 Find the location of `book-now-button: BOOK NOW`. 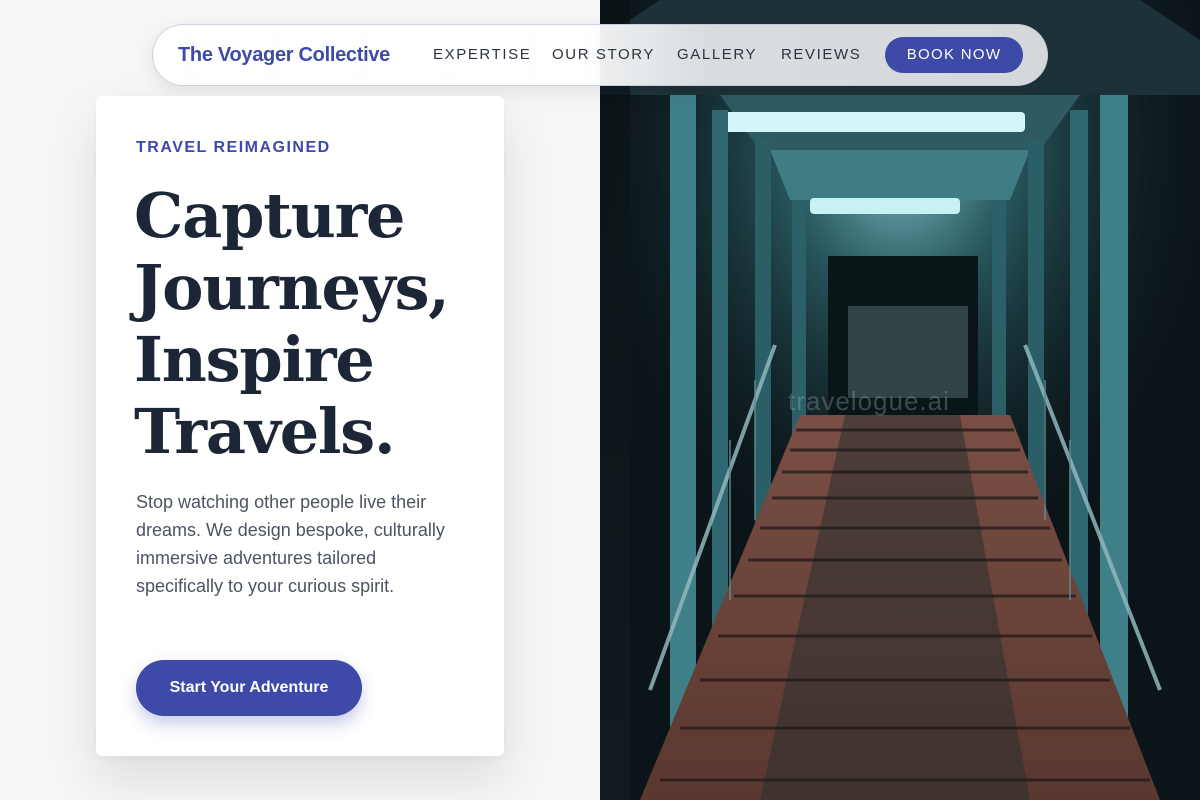

book-now-button: BOOK NOW is located at coordinates (954, 55).